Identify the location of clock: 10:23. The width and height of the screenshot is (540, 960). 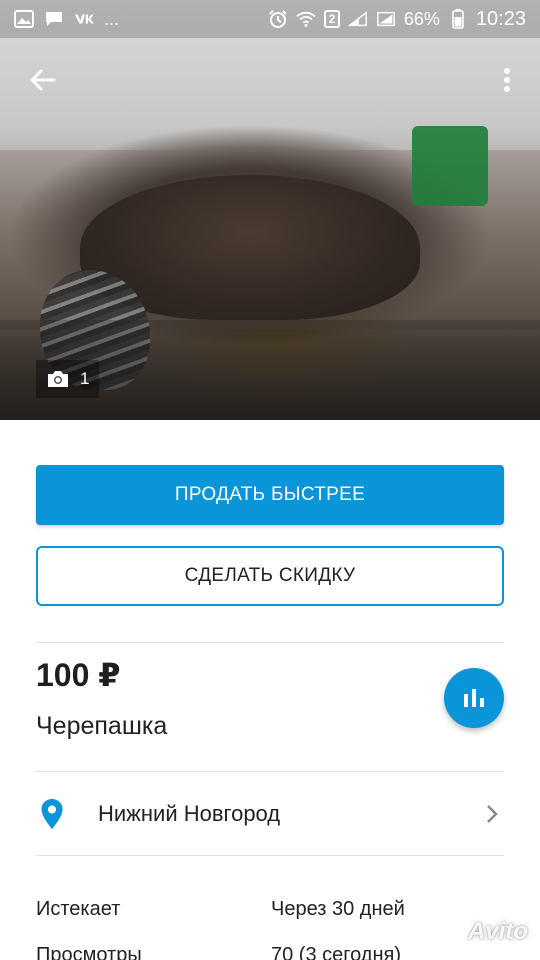
(500, 18).